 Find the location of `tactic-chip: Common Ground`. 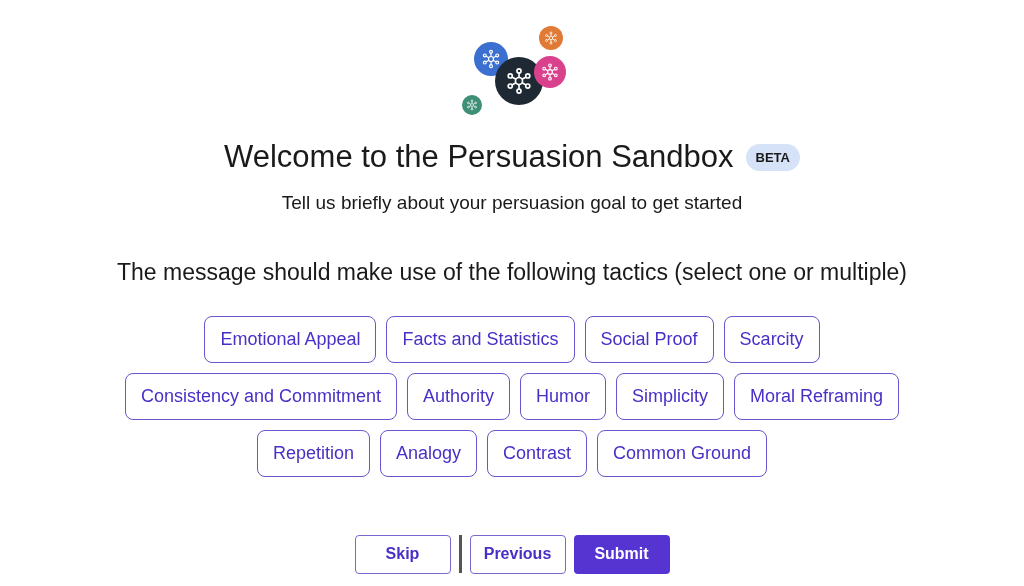

tactic-chip: Common Ground is located at coordinates (682, 453).